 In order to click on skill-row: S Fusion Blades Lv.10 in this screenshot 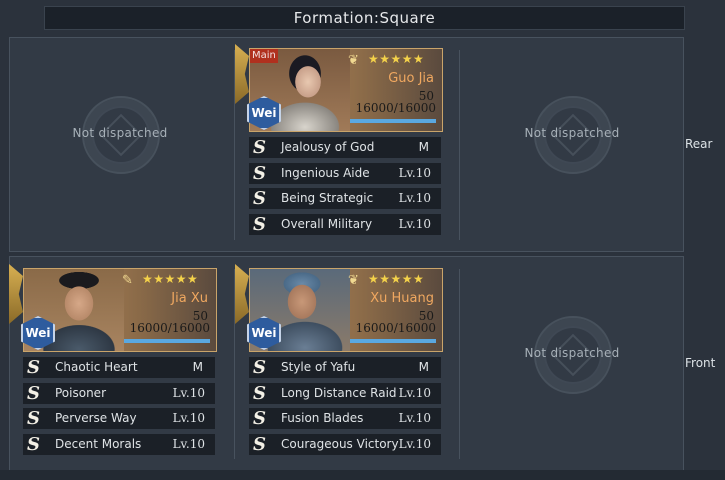, I will do `click(345, 419)`.